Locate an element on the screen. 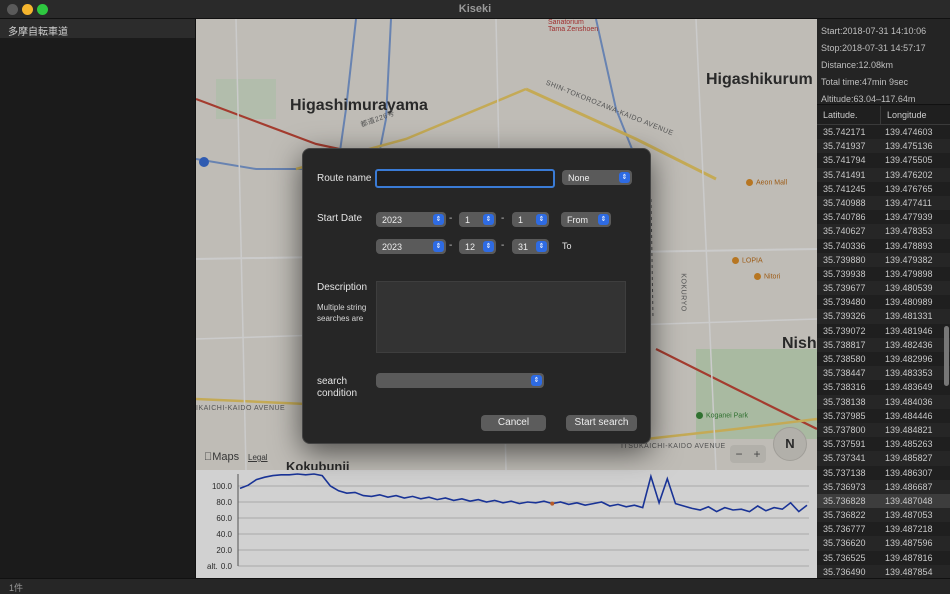 The width and height of the screenshot is (950, 594). table-row: 35.736620 139.487596 is located at coordinates (883, 543).